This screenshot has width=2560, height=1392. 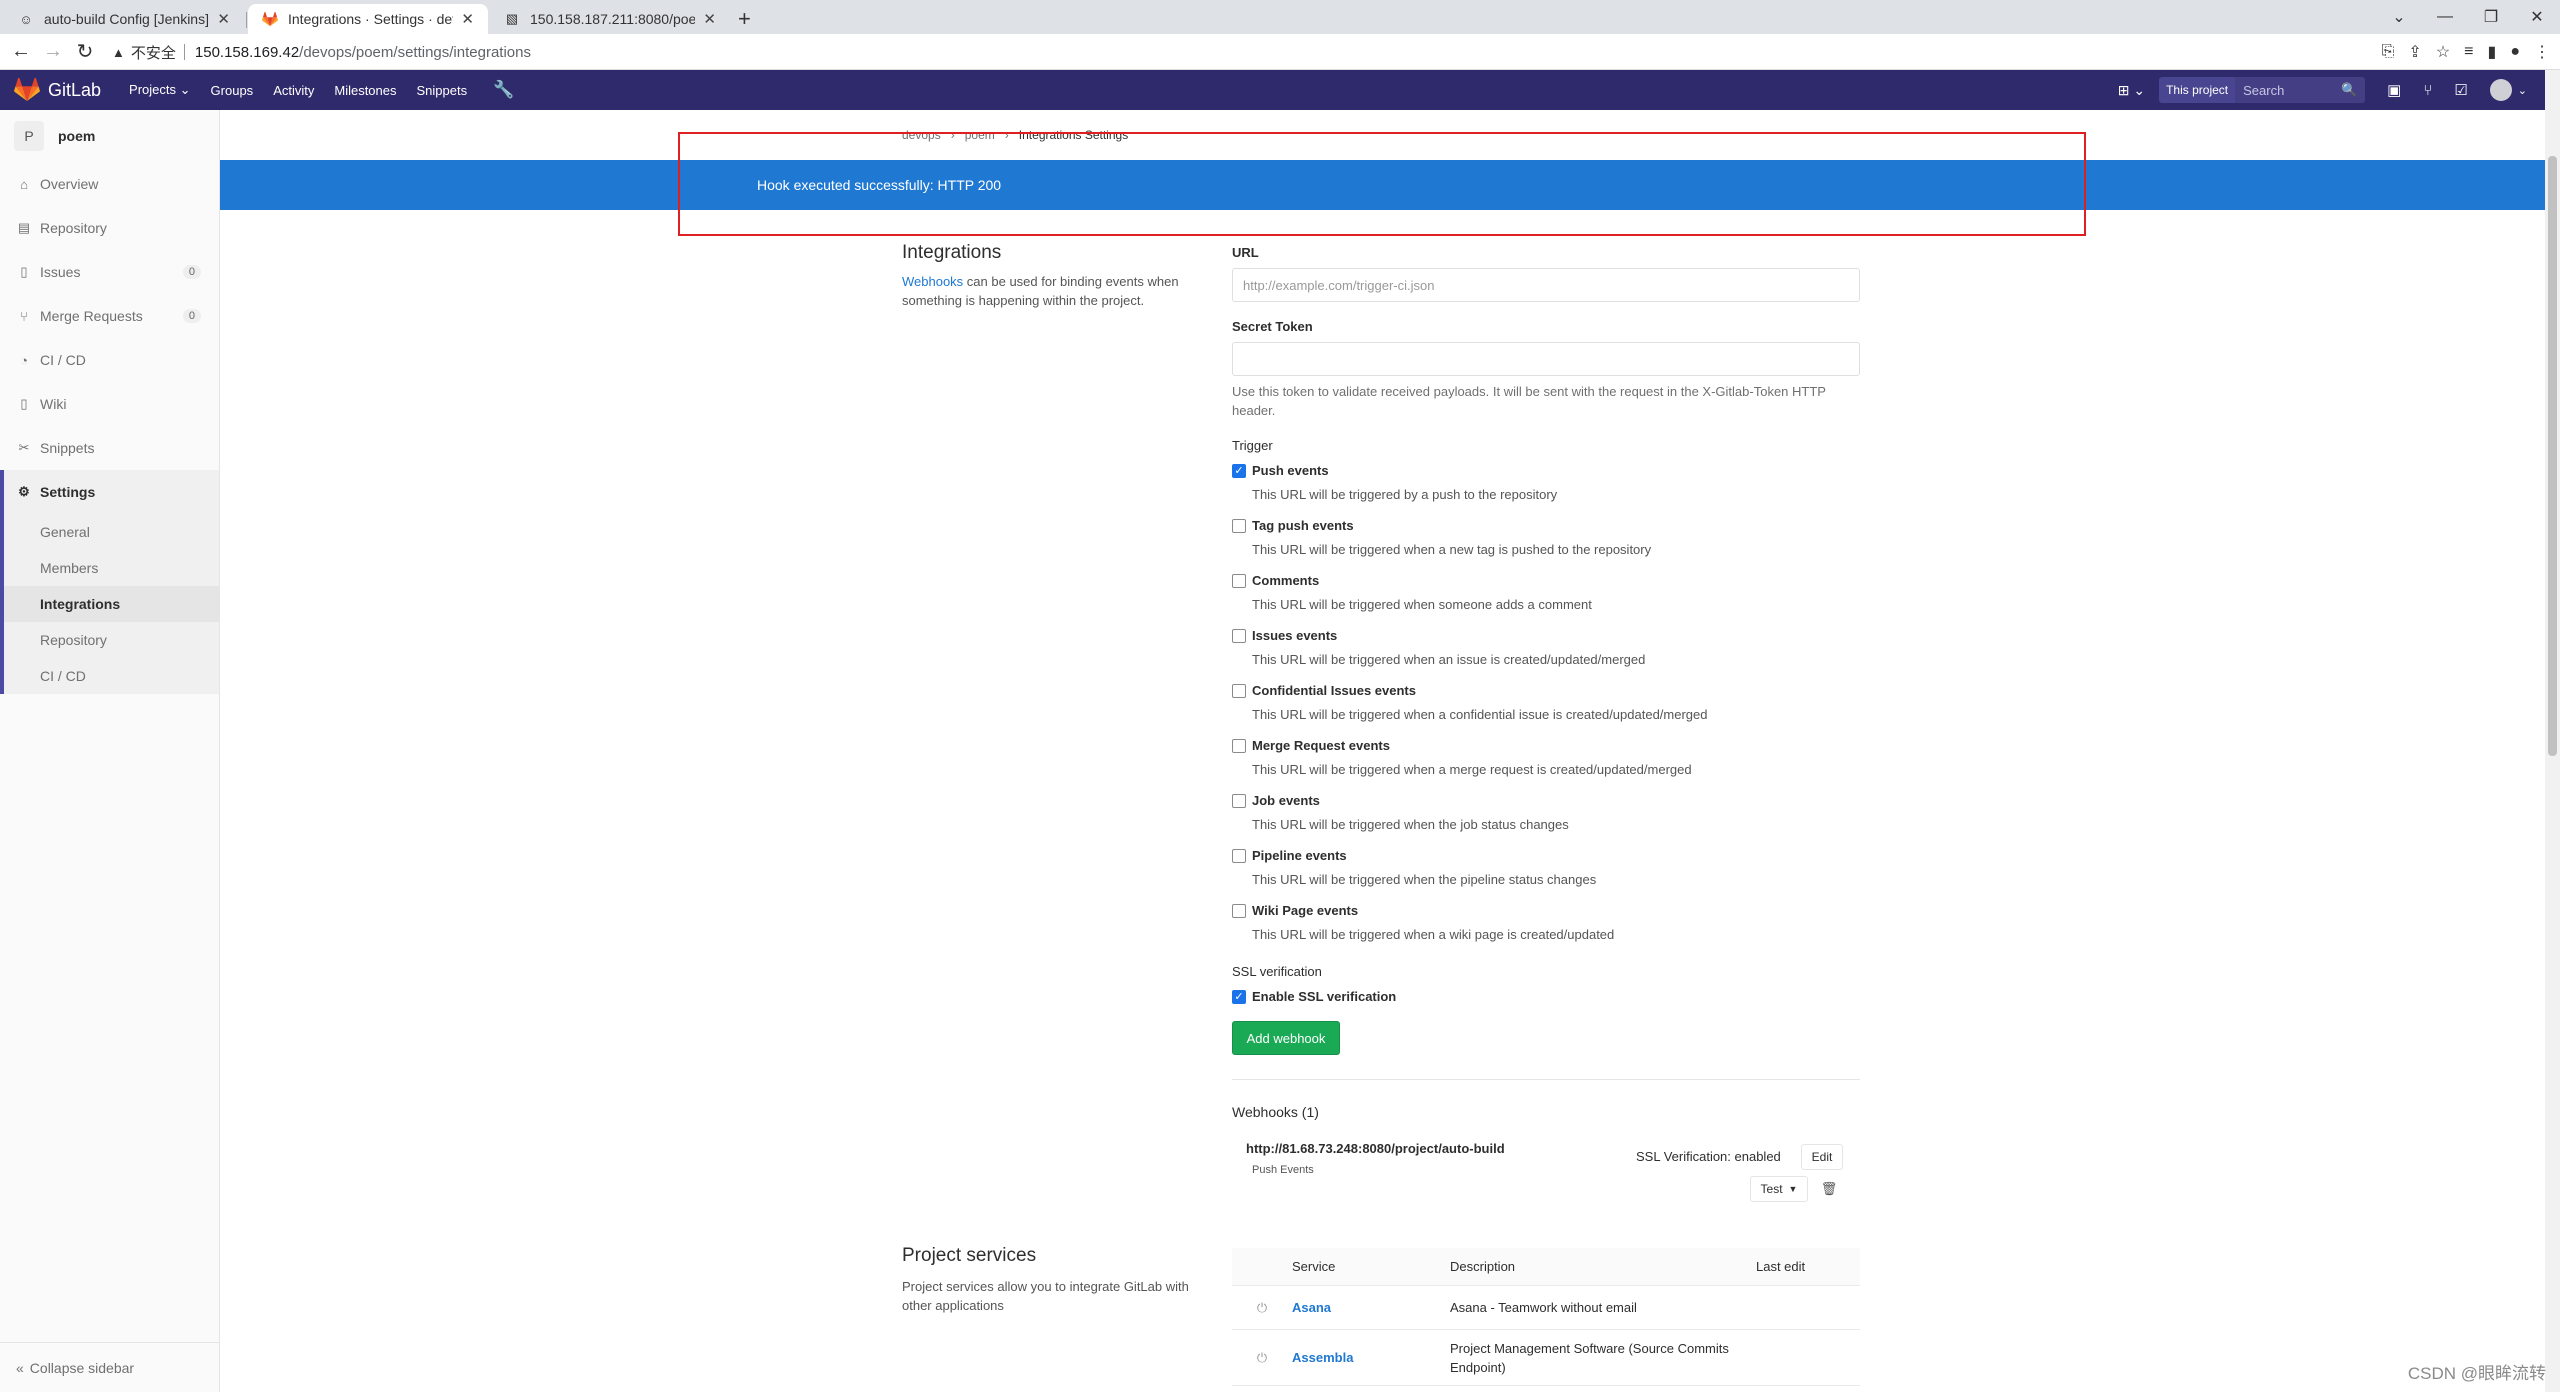 What do you see at coordinates (2500, 90) in the screenshot?
I see `user-avatar` at bounding box center [2500, 90].